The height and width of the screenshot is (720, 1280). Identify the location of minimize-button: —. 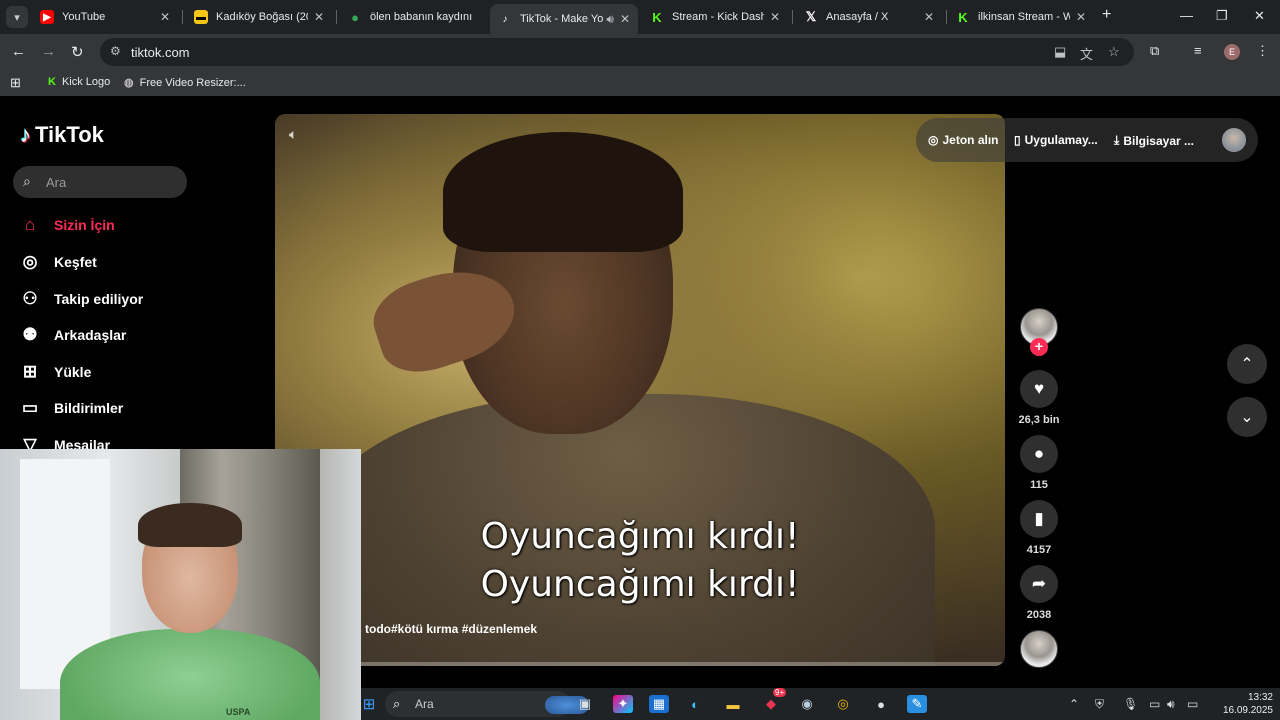
(1186, 15).